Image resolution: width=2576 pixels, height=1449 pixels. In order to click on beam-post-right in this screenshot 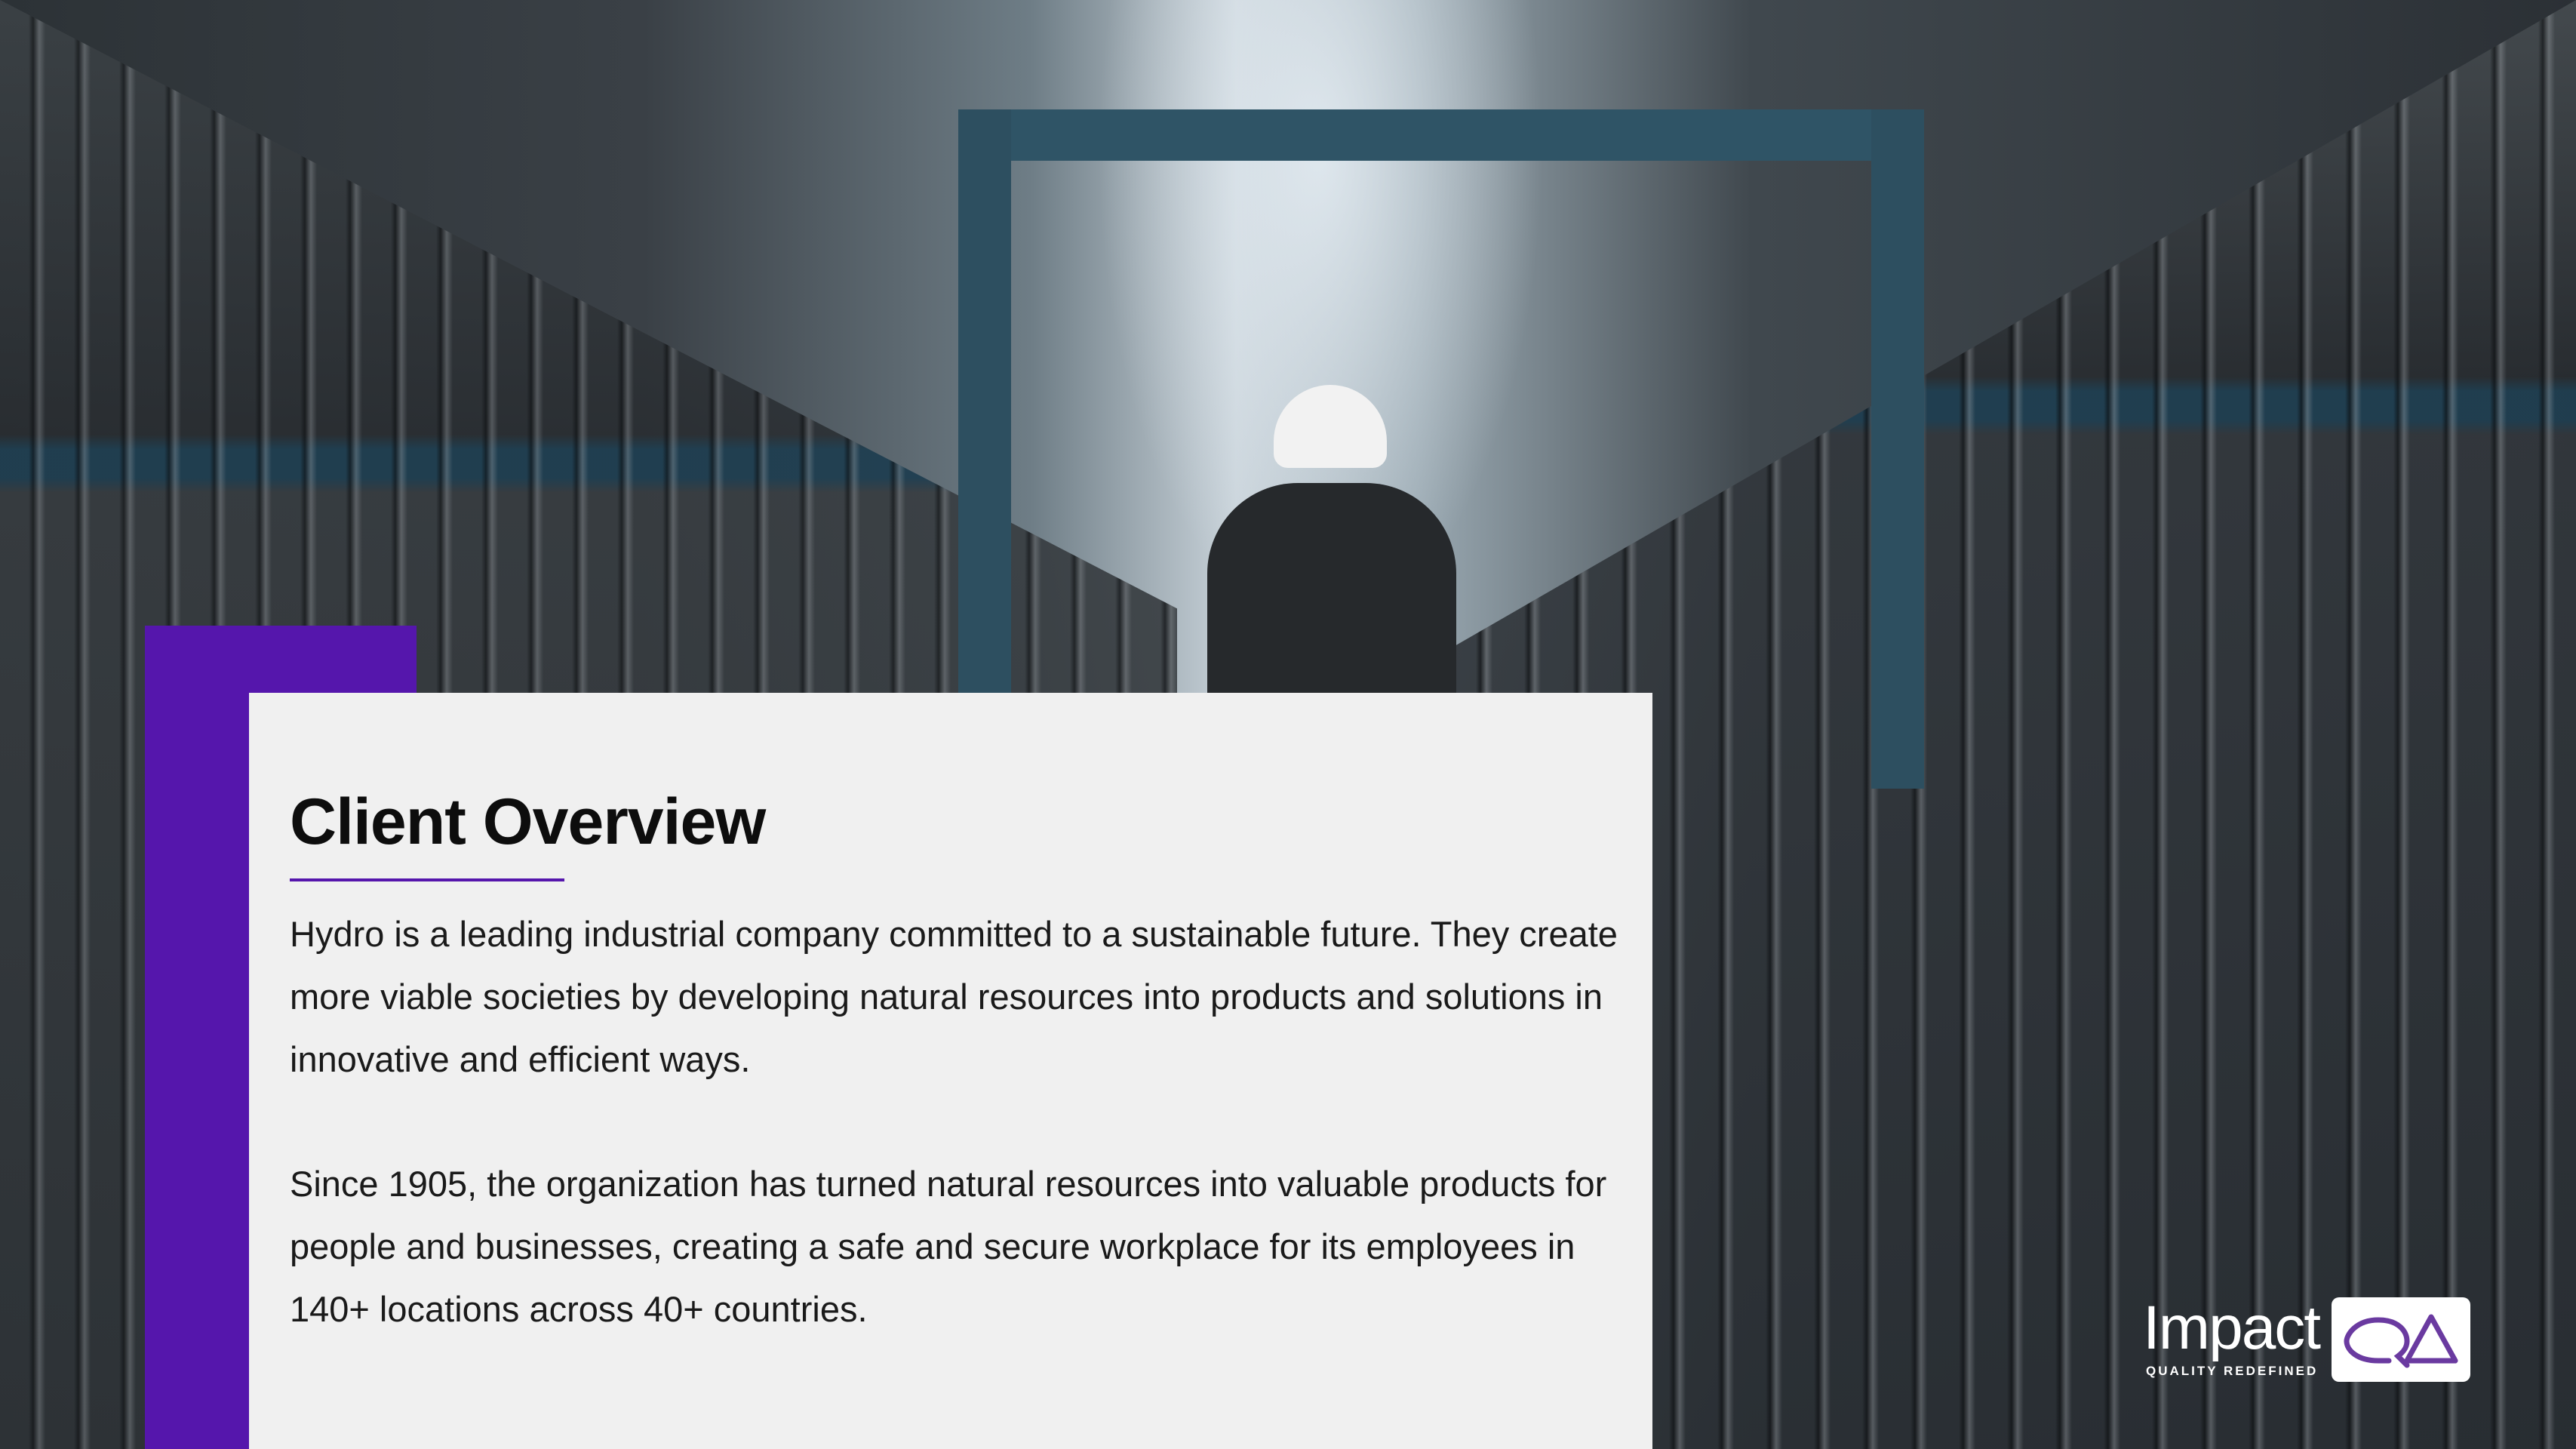, I will do `click(1897, 449)`.